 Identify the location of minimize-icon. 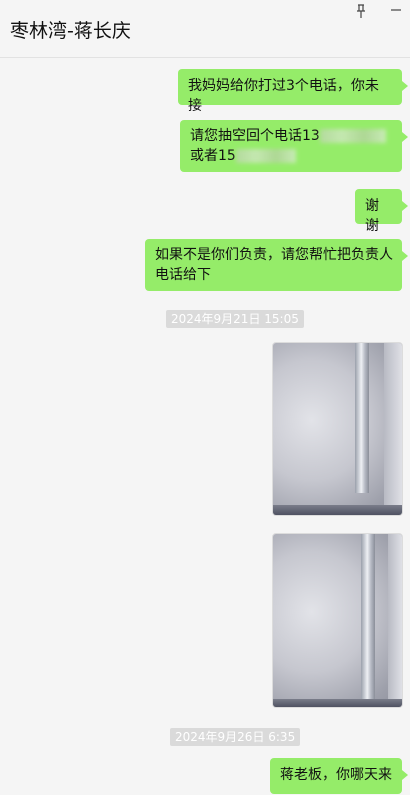
(396, 10).